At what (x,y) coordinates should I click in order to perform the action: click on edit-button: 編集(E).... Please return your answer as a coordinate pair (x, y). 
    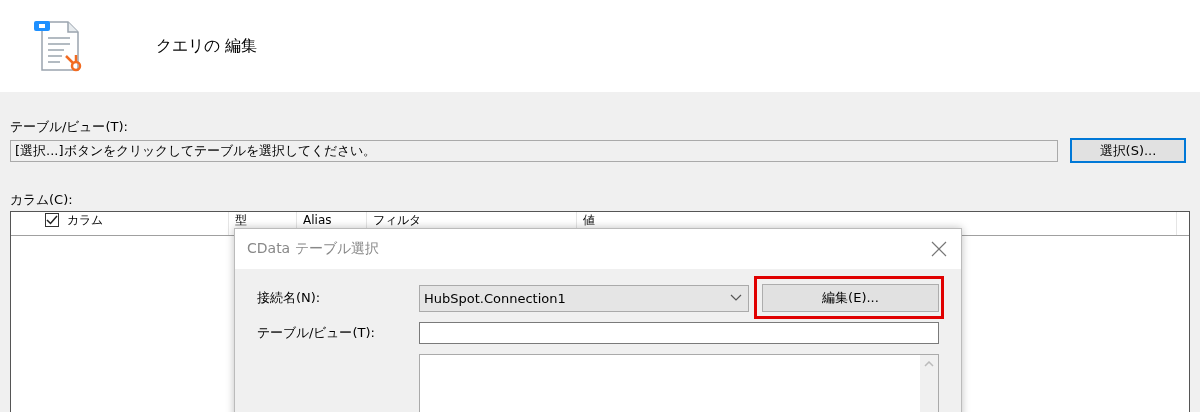
    Looking at the image, I should click on (850, 298).